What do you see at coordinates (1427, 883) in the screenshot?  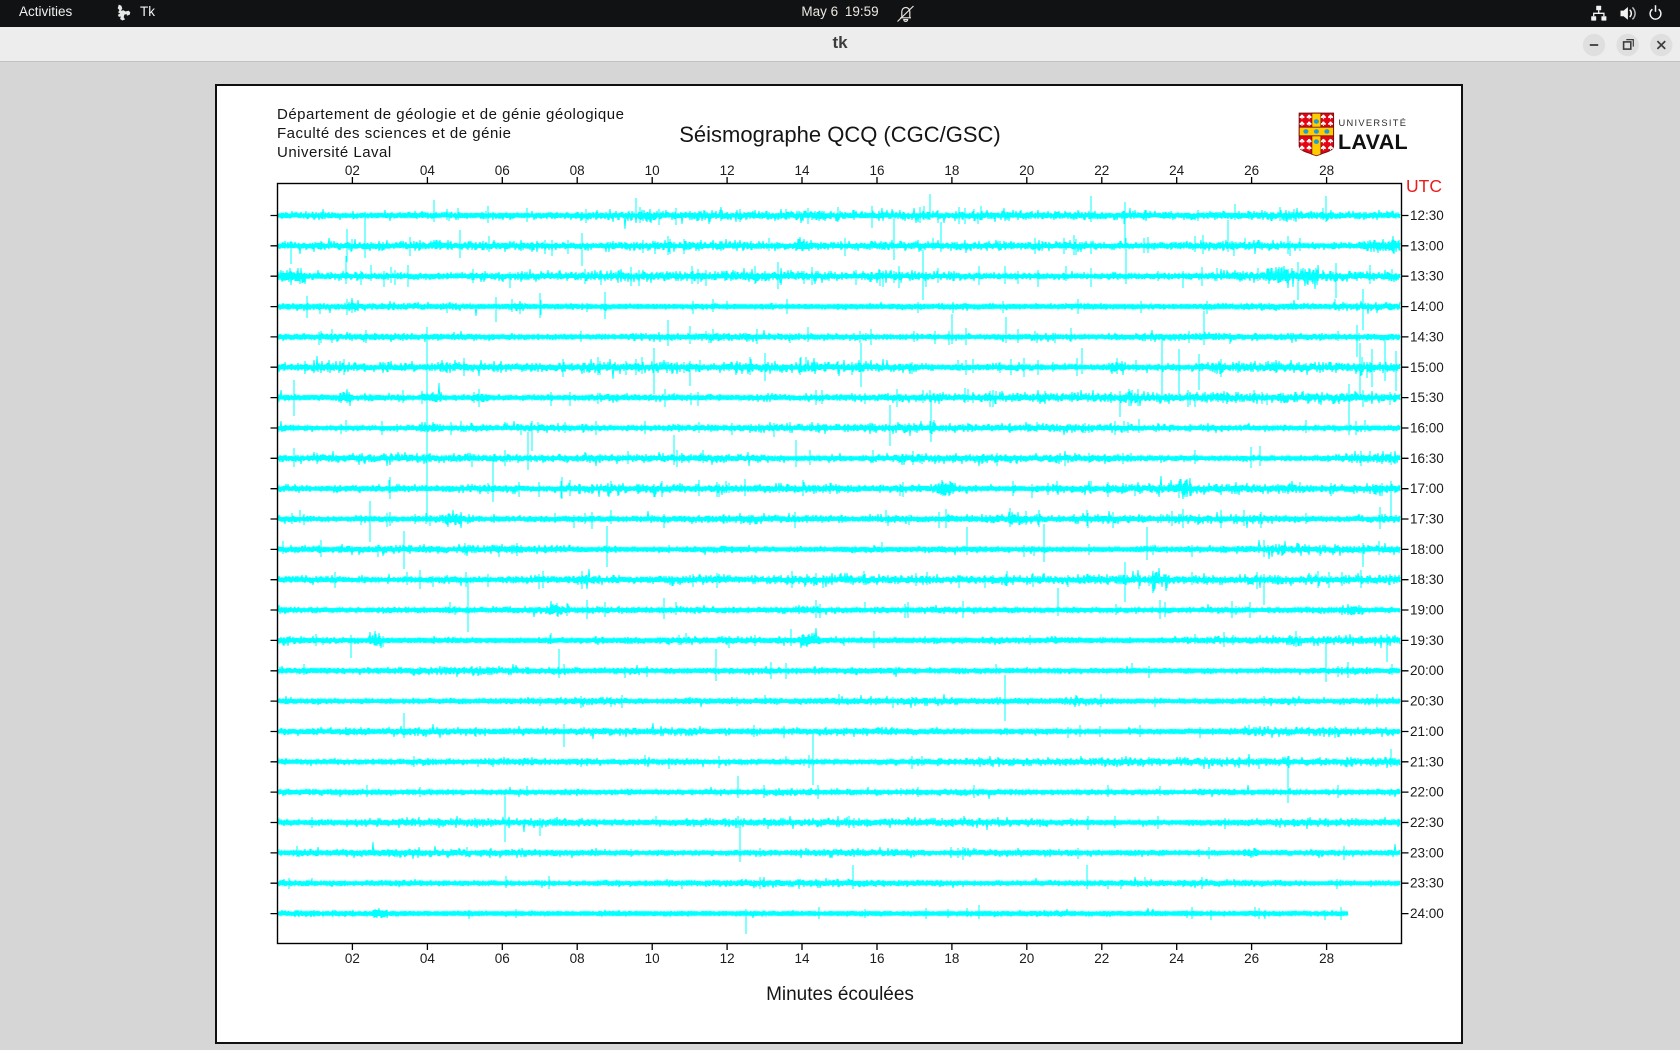 I see `svg-text: 23:30` at bounding box center [1427, 883].